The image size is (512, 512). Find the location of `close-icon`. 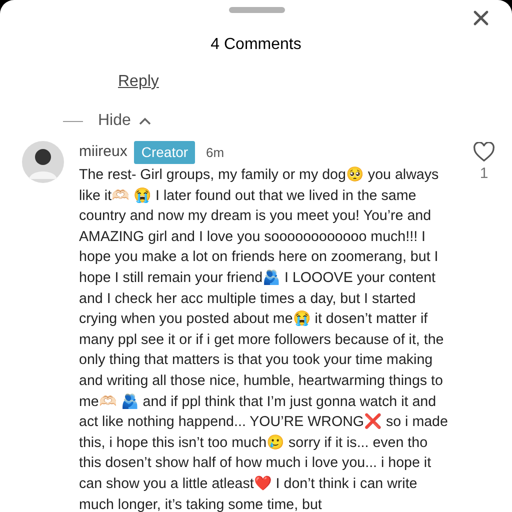

close-icon is located at coordinates (481, 18).